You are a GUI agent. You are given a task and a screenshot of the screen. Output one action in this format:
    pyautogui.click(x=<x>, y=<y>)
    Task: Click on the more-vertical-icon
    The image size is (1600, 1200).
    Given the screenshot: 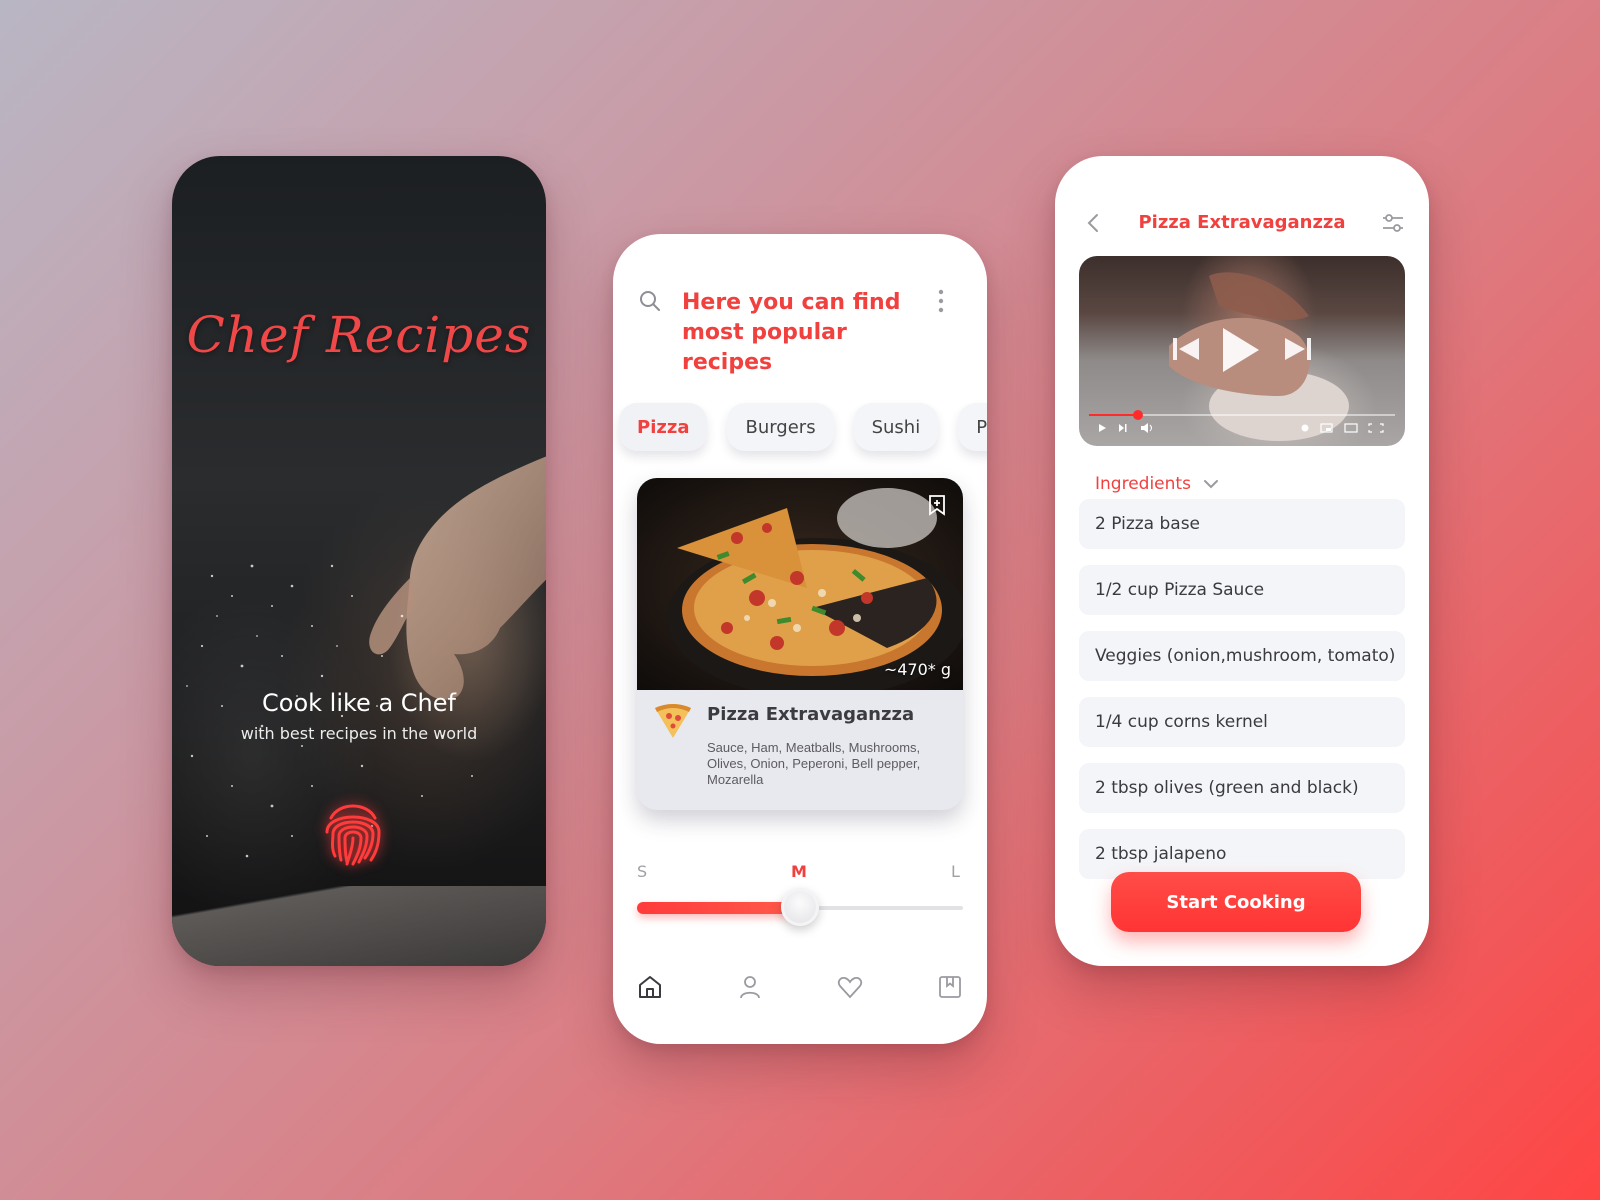 What is the action you would take?
    pyautogui.click(x=941, y=301)
    